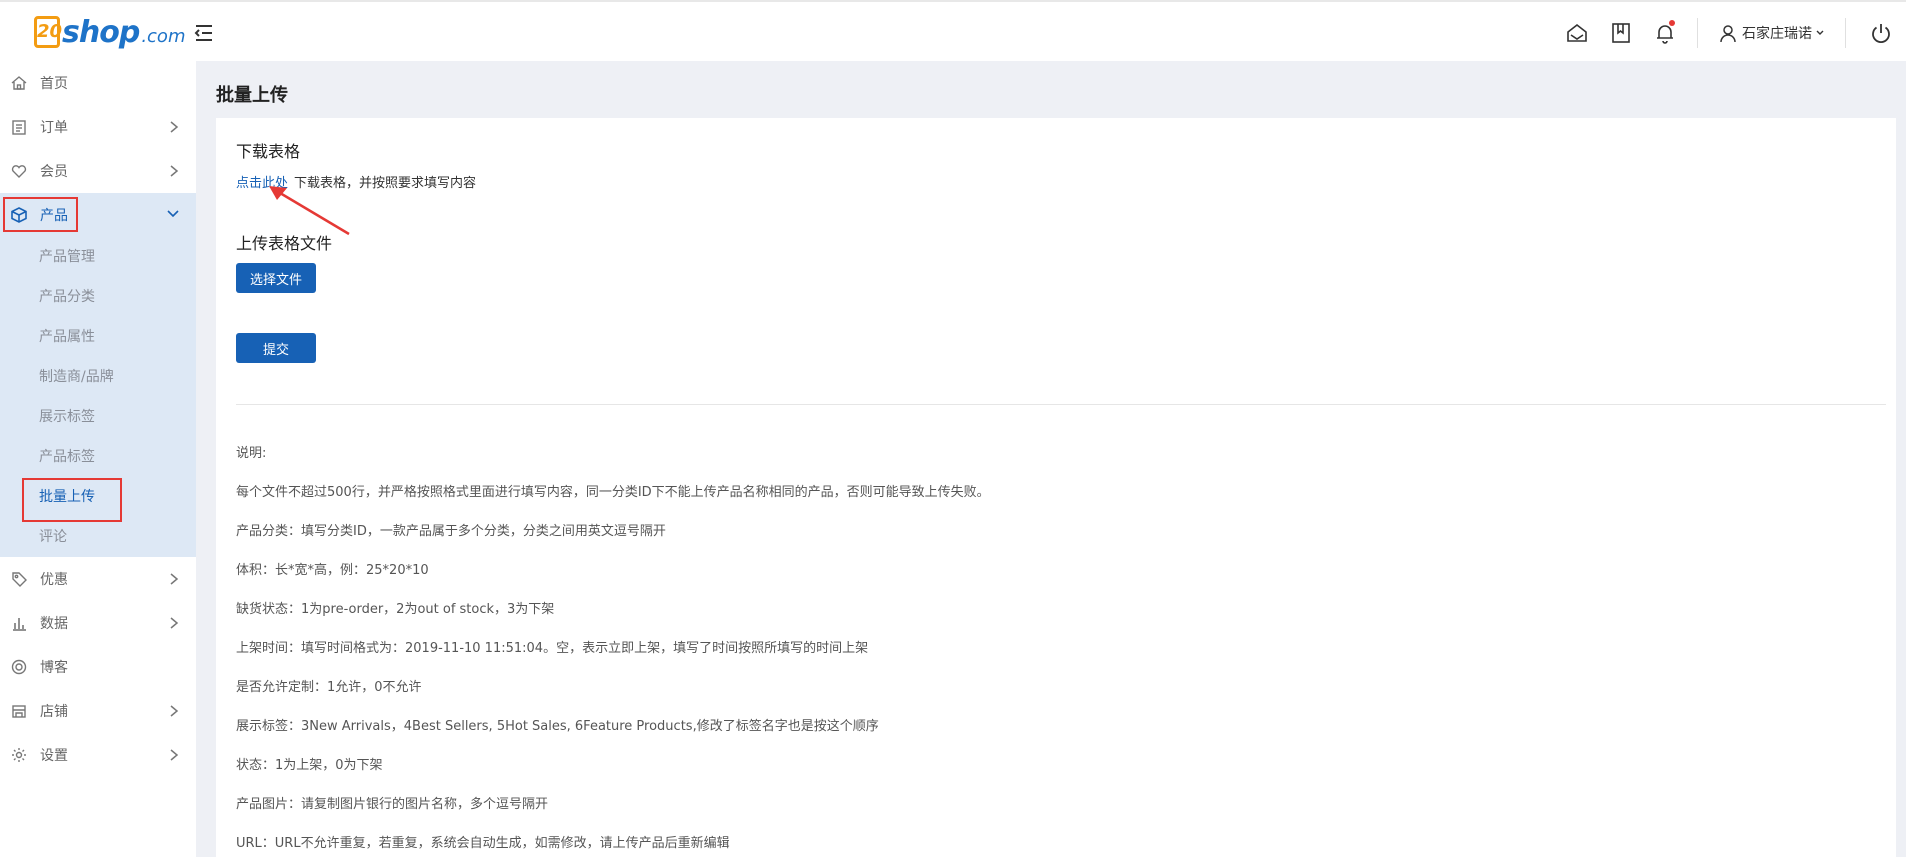 Image resolution: width=1906 pixels, height=857 pixels. What do you see at coordinates (1665, 32) in the screenshot?
I see `bell-icon` at bounding box center [1665, 32].